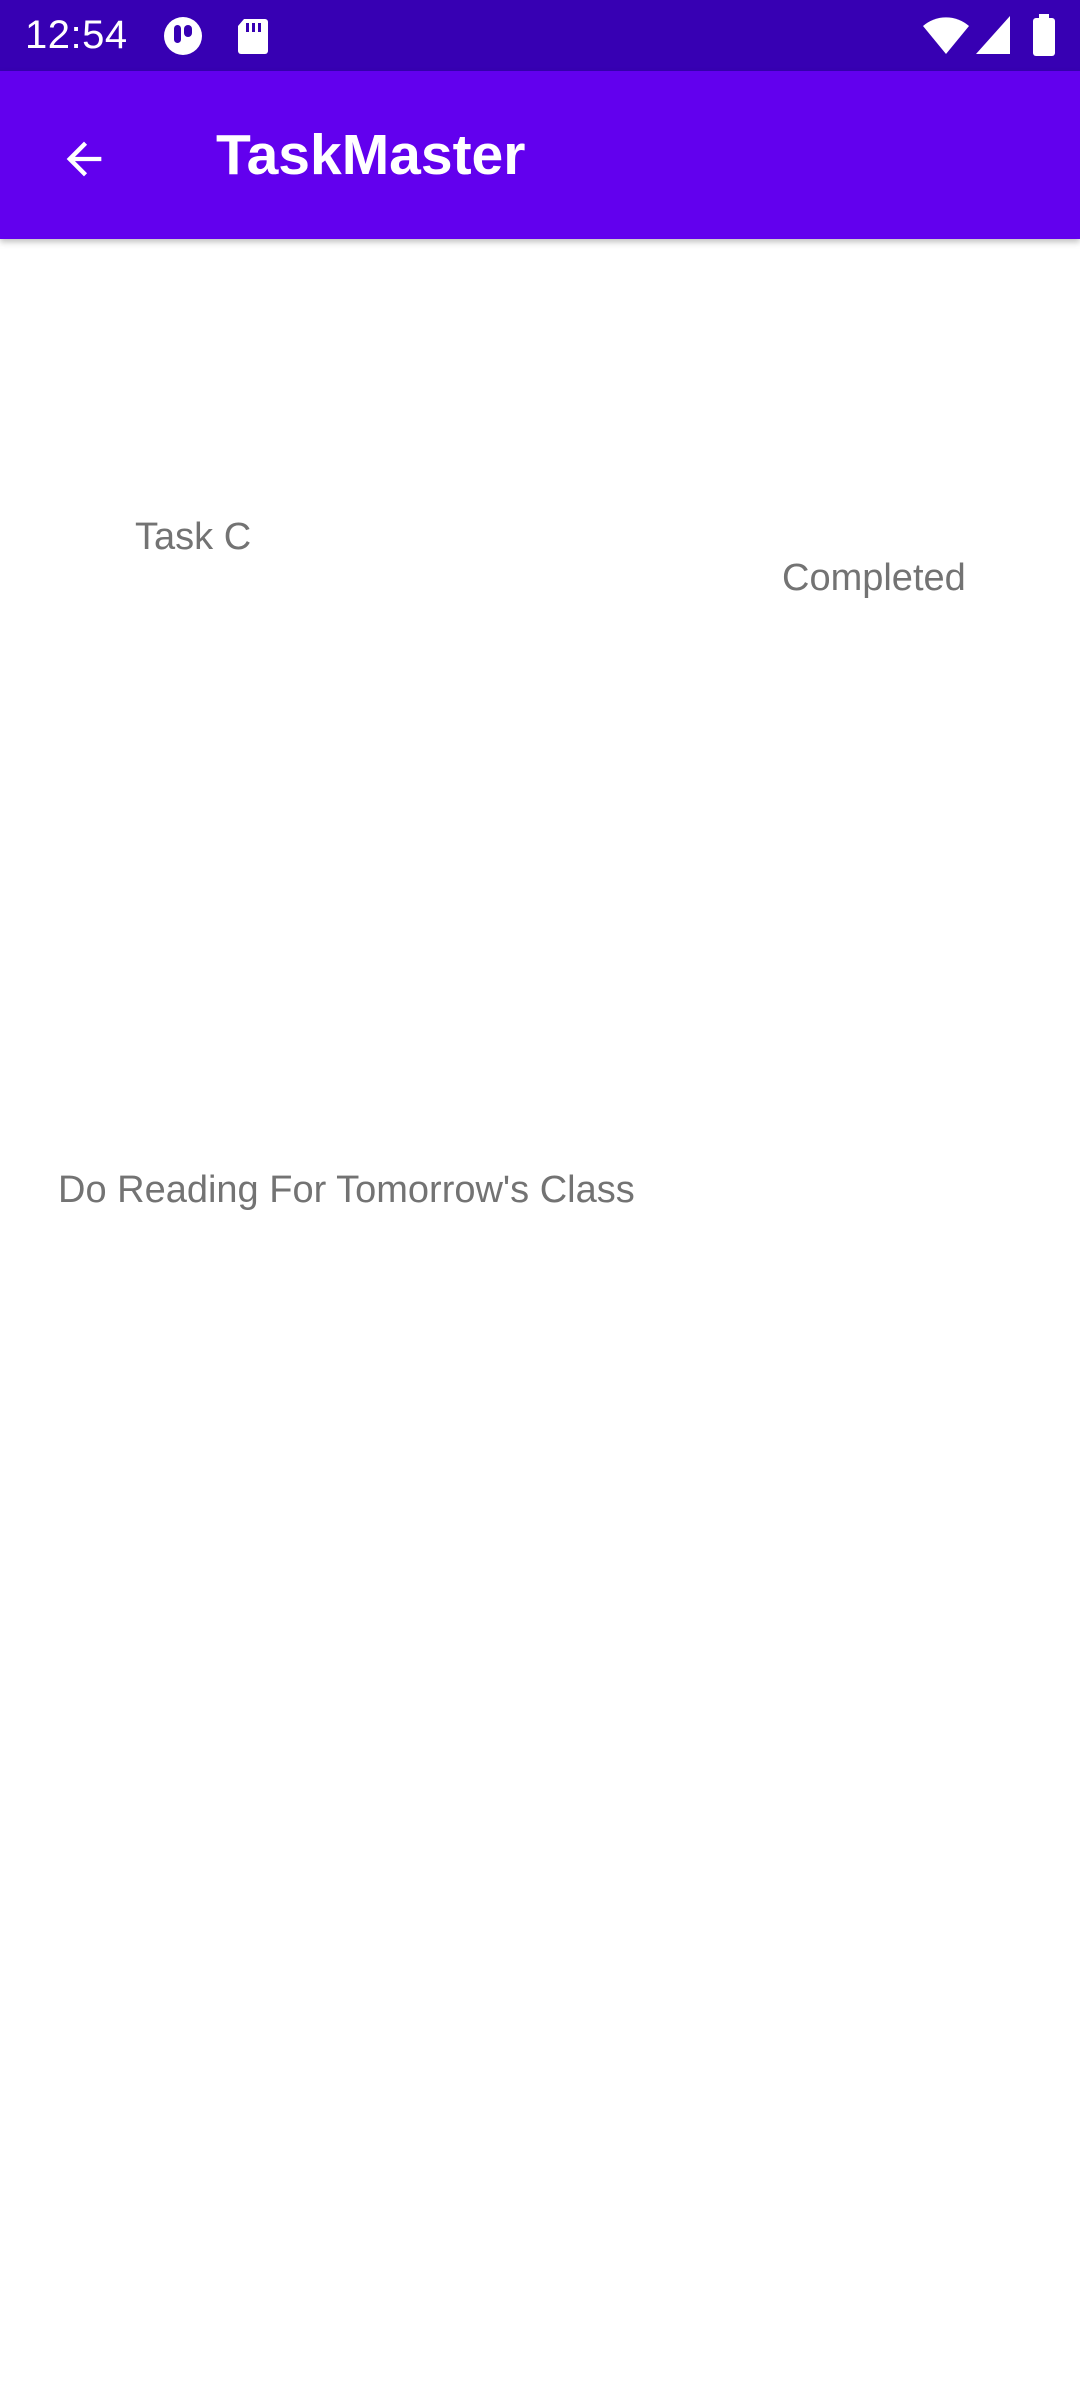 This screenshot has height=2400, width=1080. What do you see at coordinates (76, 35) in the screenshot?
I see `status-time: 12:54` at bounding box center [76, 35].